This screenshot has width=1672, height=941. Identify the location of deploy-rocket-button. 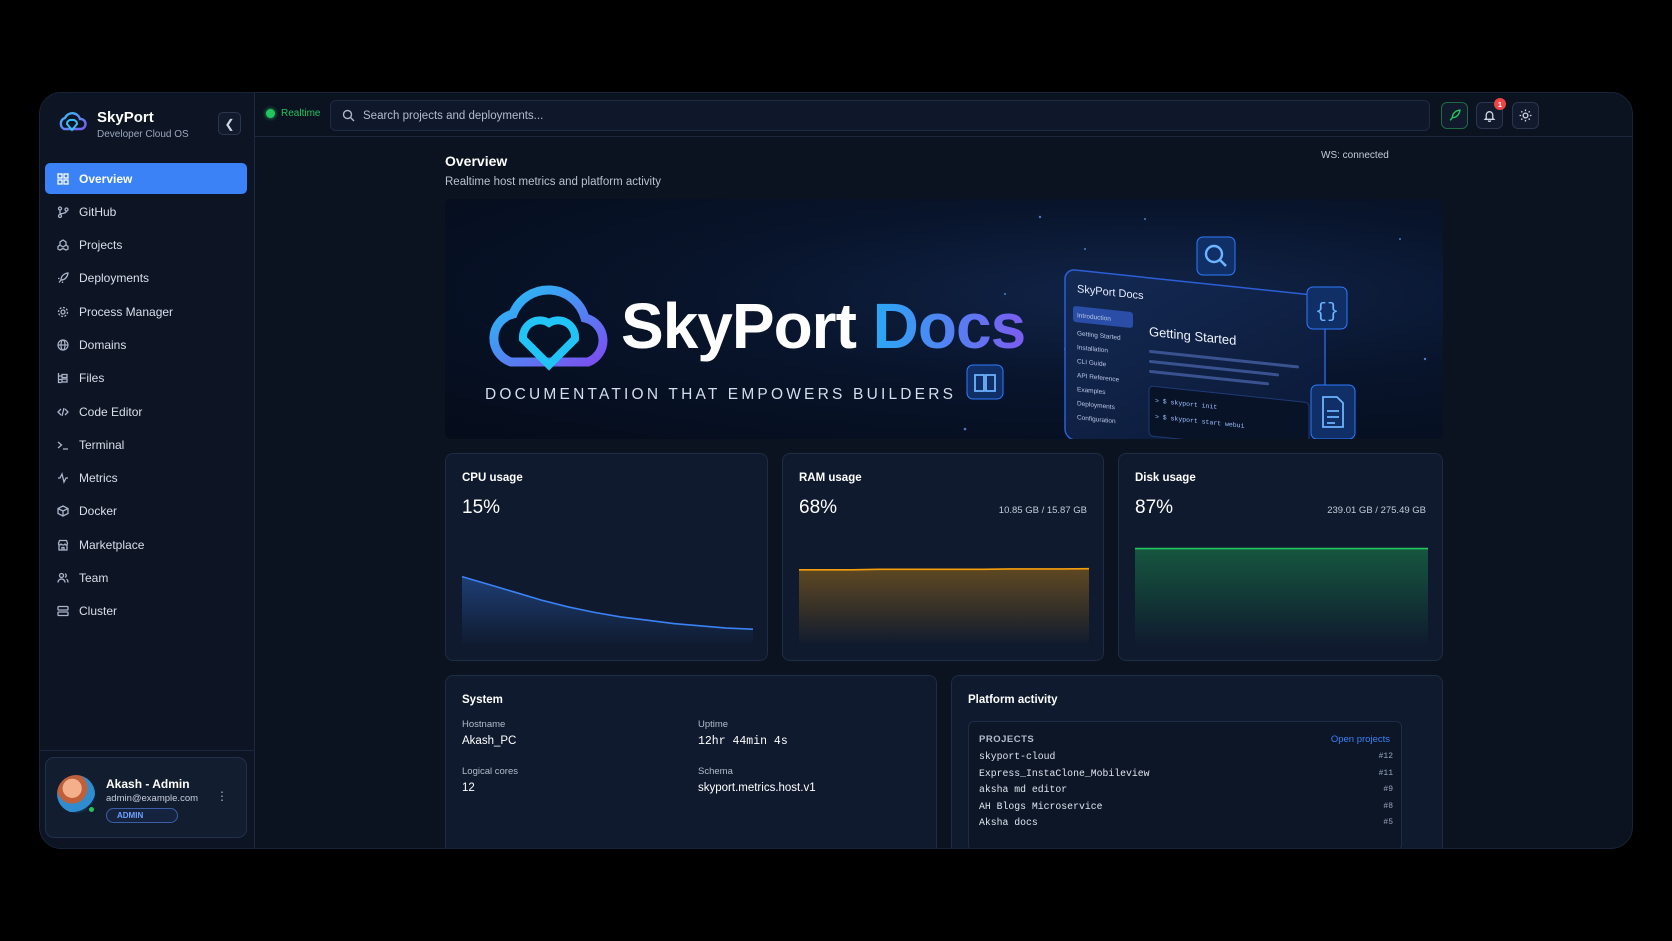
(1454, 115).